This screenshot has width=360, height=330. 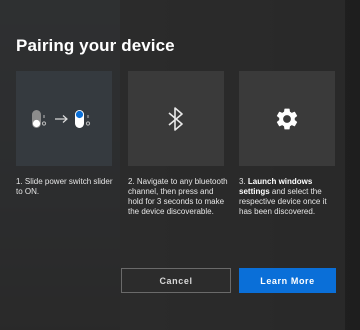 I want to click on step-1-text: 1. Slide power switch slider to ON., so click(x=64, y=186).